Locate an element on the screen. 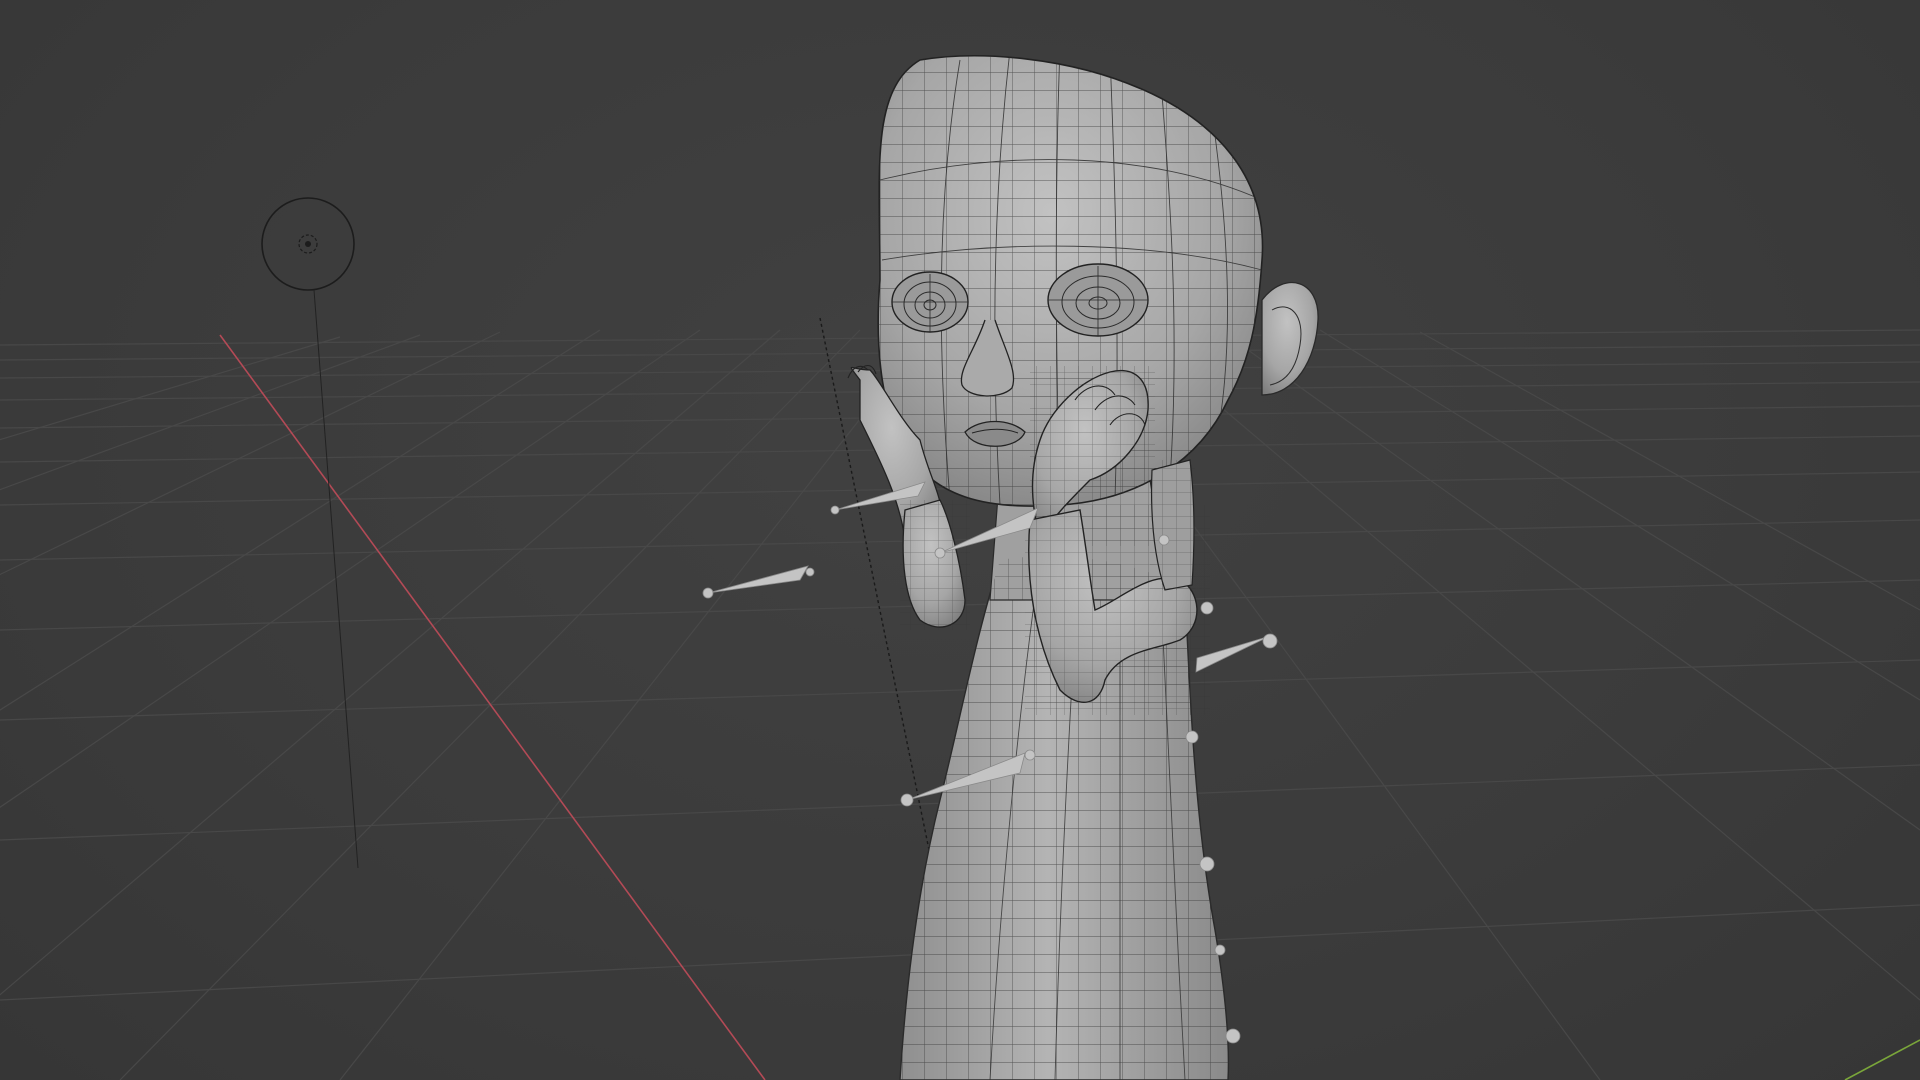  arm-left is located at coordinates (935, 564).